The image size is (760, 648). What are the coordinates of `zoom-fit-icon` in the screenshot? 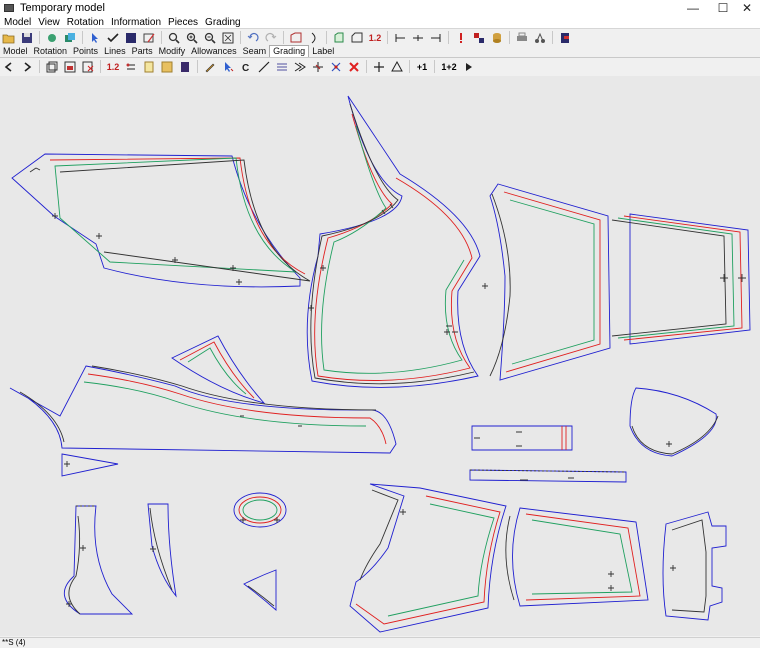 It's located at (228, 38).